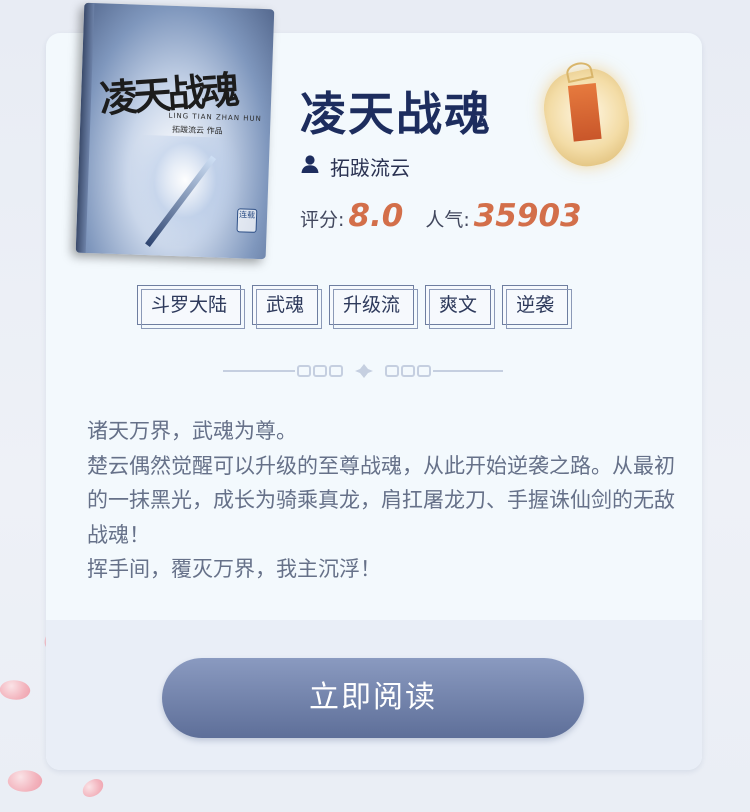  Describe the element at coordinates (287, 307) in the screenshot. I see `tag-item: 武魂` at that location.